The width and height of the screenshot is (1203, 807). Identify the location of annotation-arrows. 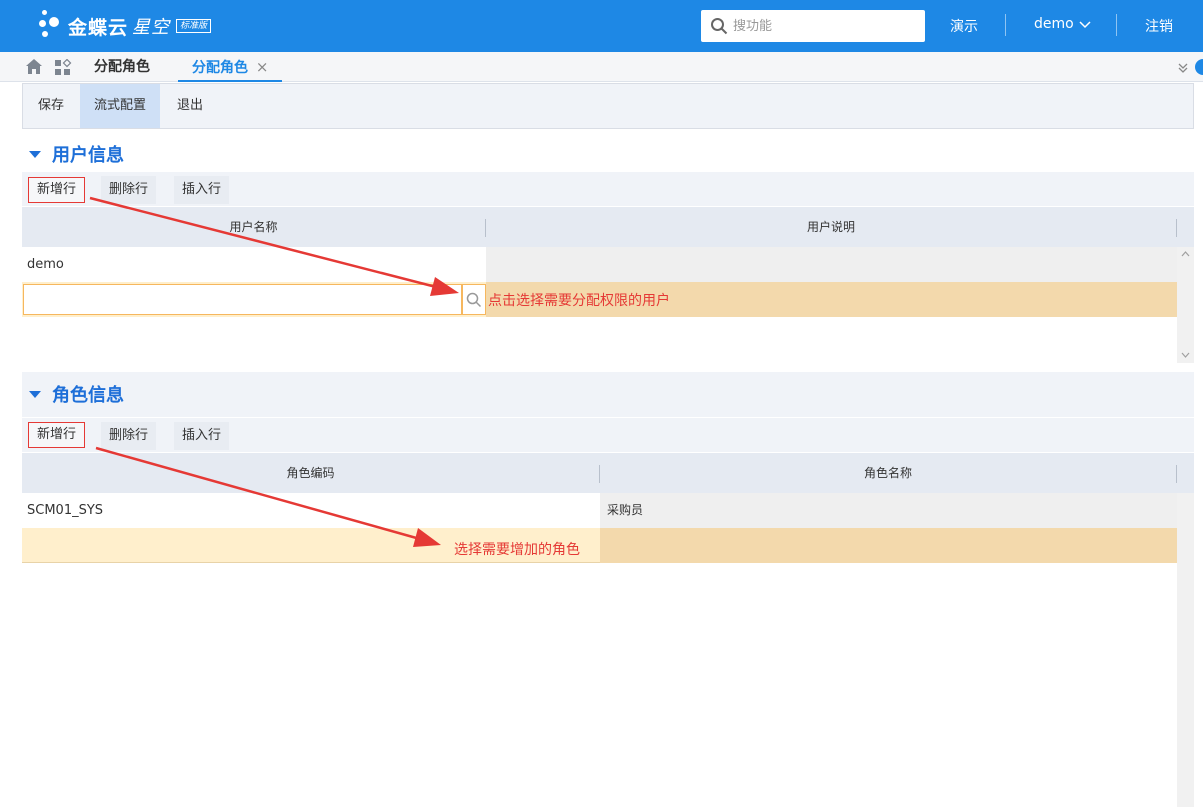
(274, 371).